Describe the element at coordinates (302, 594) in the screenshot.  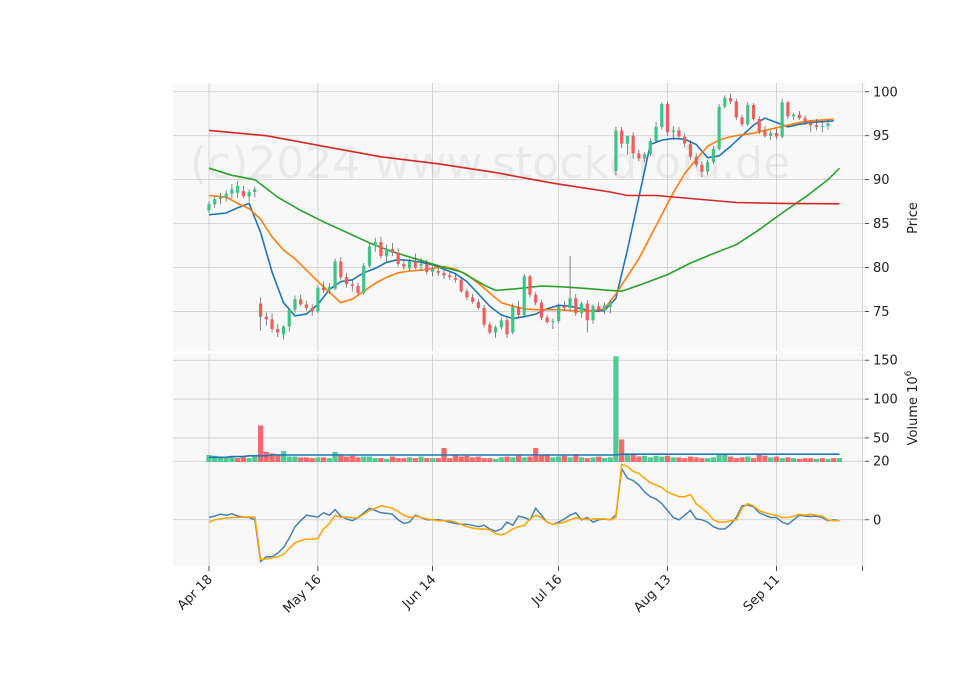
I see `date-tick-label: May 16` at that location.